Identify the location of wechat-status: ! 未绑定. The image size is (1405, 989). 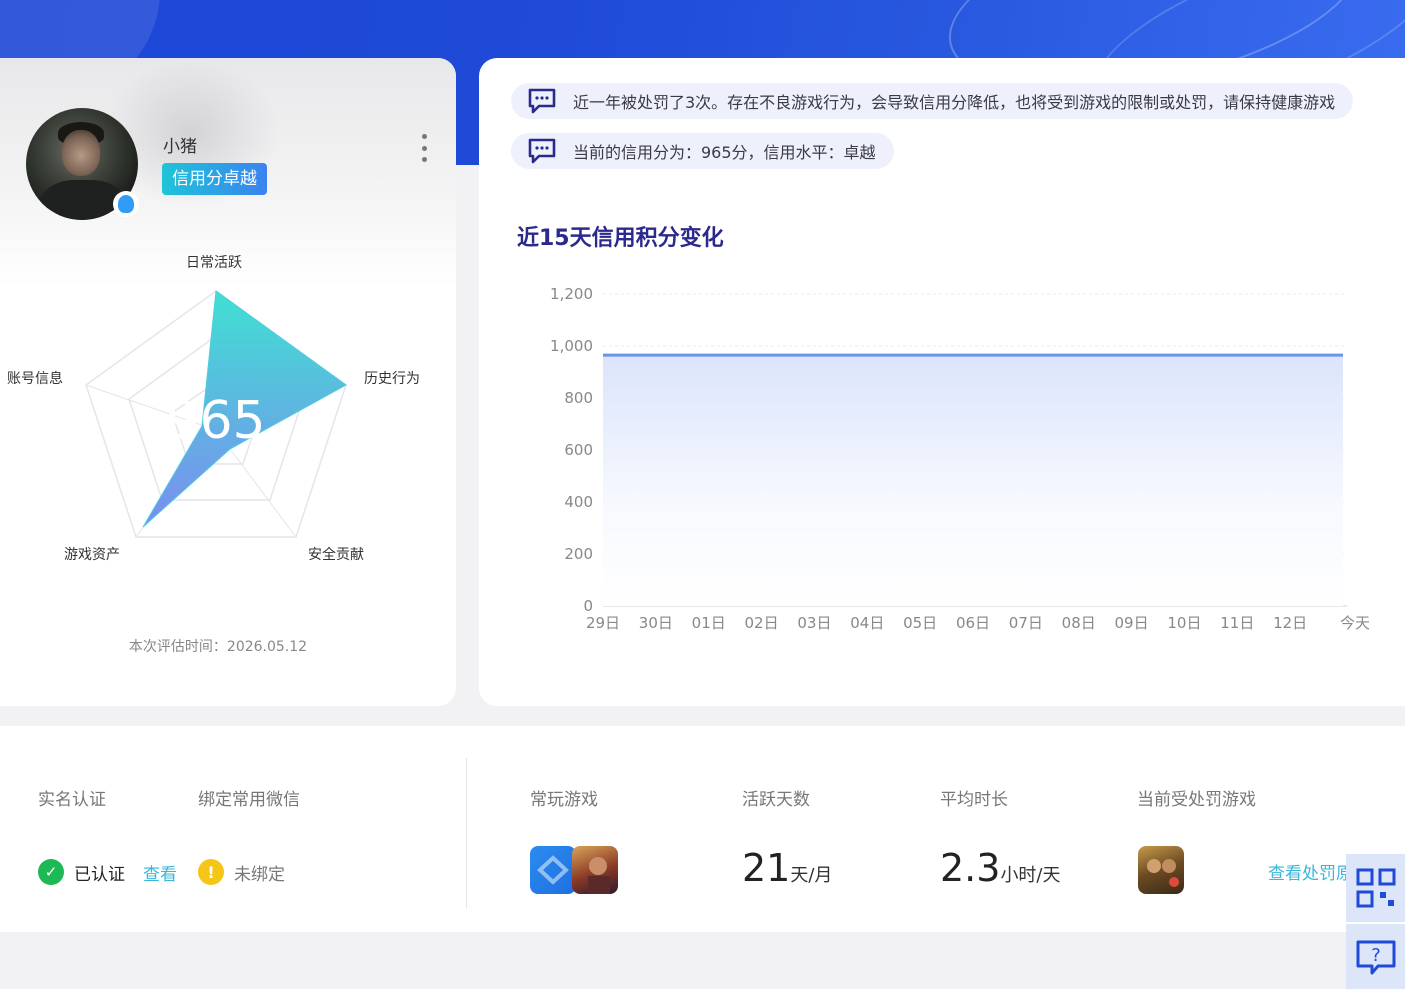
(241, 872).